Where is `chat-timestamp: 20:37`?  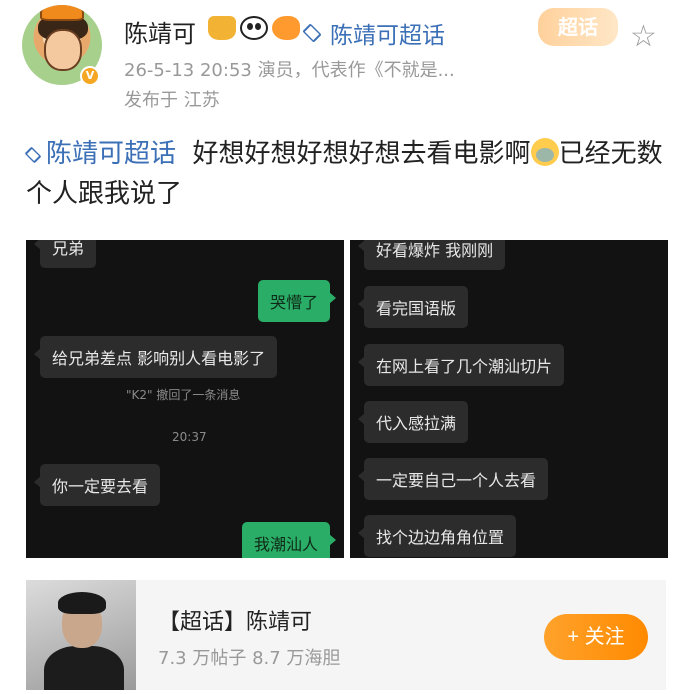
chat-timestamp: 20:37 is located at coordinates (189, 437).